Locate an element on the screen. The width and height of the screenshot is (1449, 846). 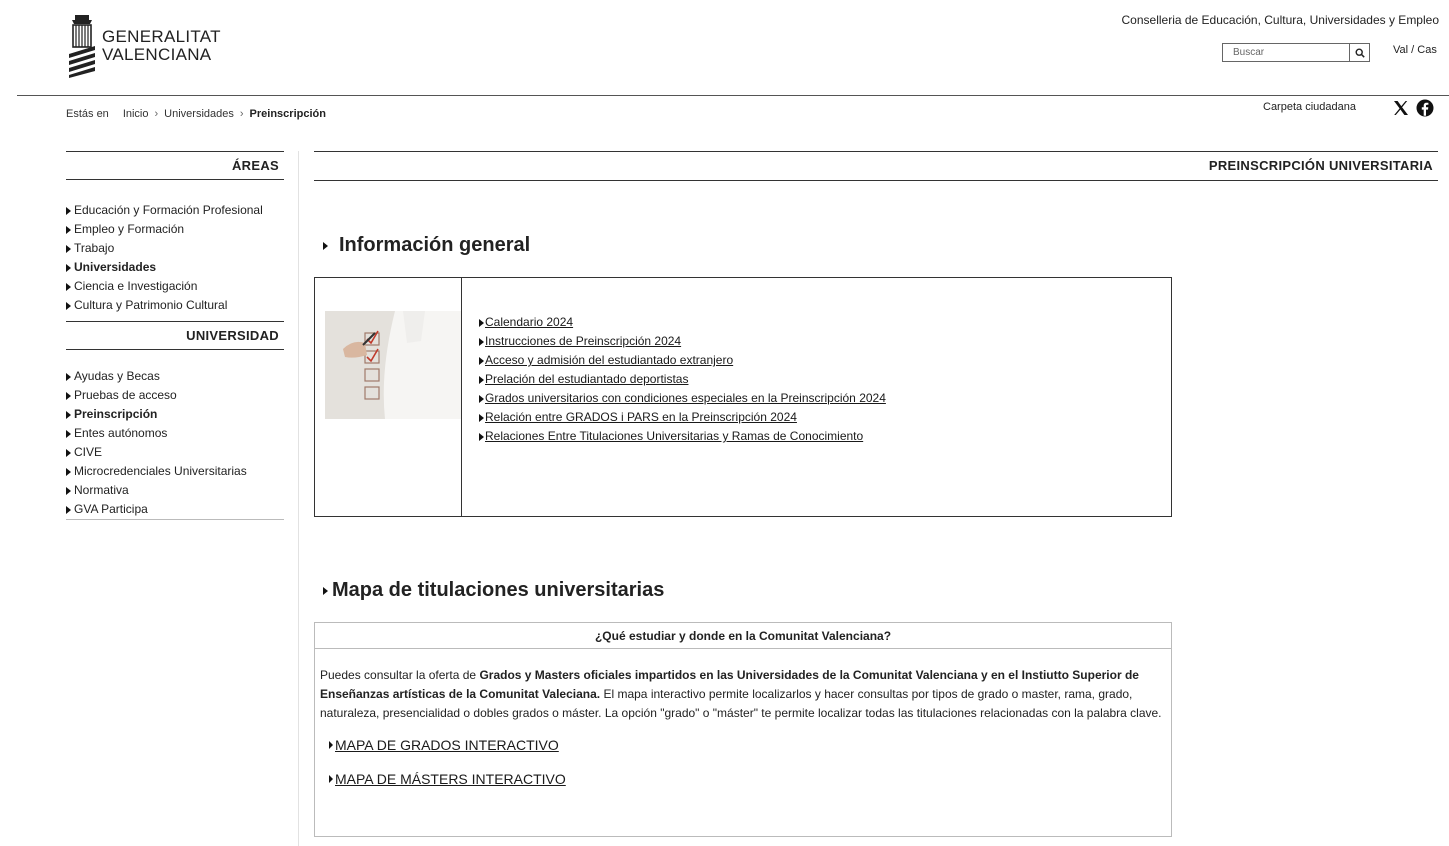
sidebar-item-cultura: Cultura y Patrimonio Cultural is located at coordinates (175, 305).